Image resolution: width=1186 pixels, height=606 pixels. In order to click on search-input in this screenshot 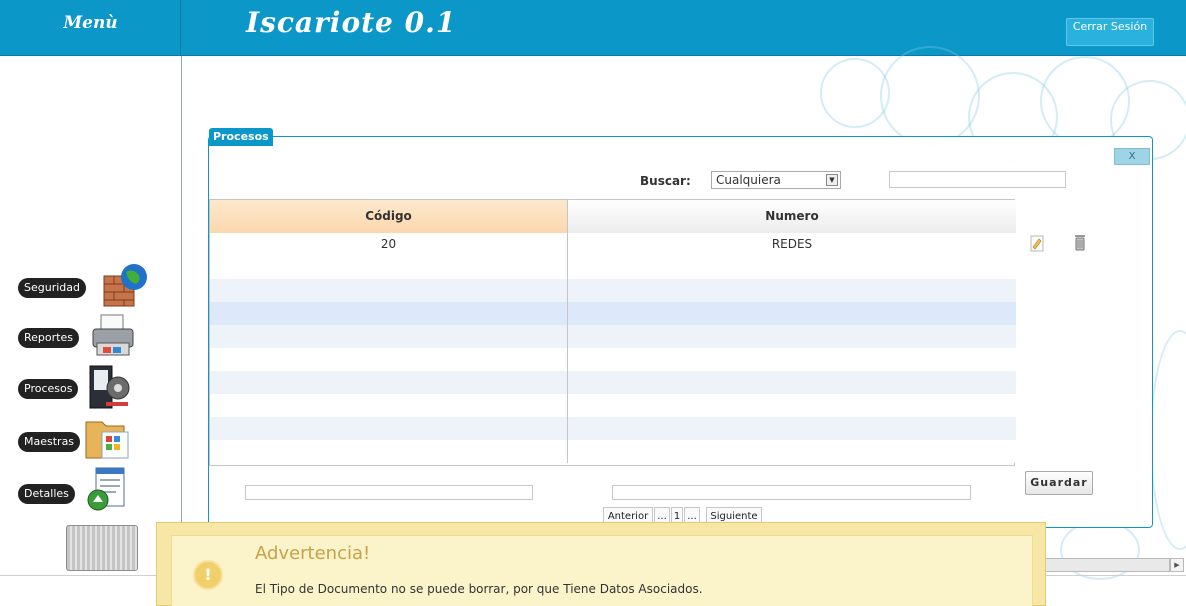, I will do `click(977, 179)`.